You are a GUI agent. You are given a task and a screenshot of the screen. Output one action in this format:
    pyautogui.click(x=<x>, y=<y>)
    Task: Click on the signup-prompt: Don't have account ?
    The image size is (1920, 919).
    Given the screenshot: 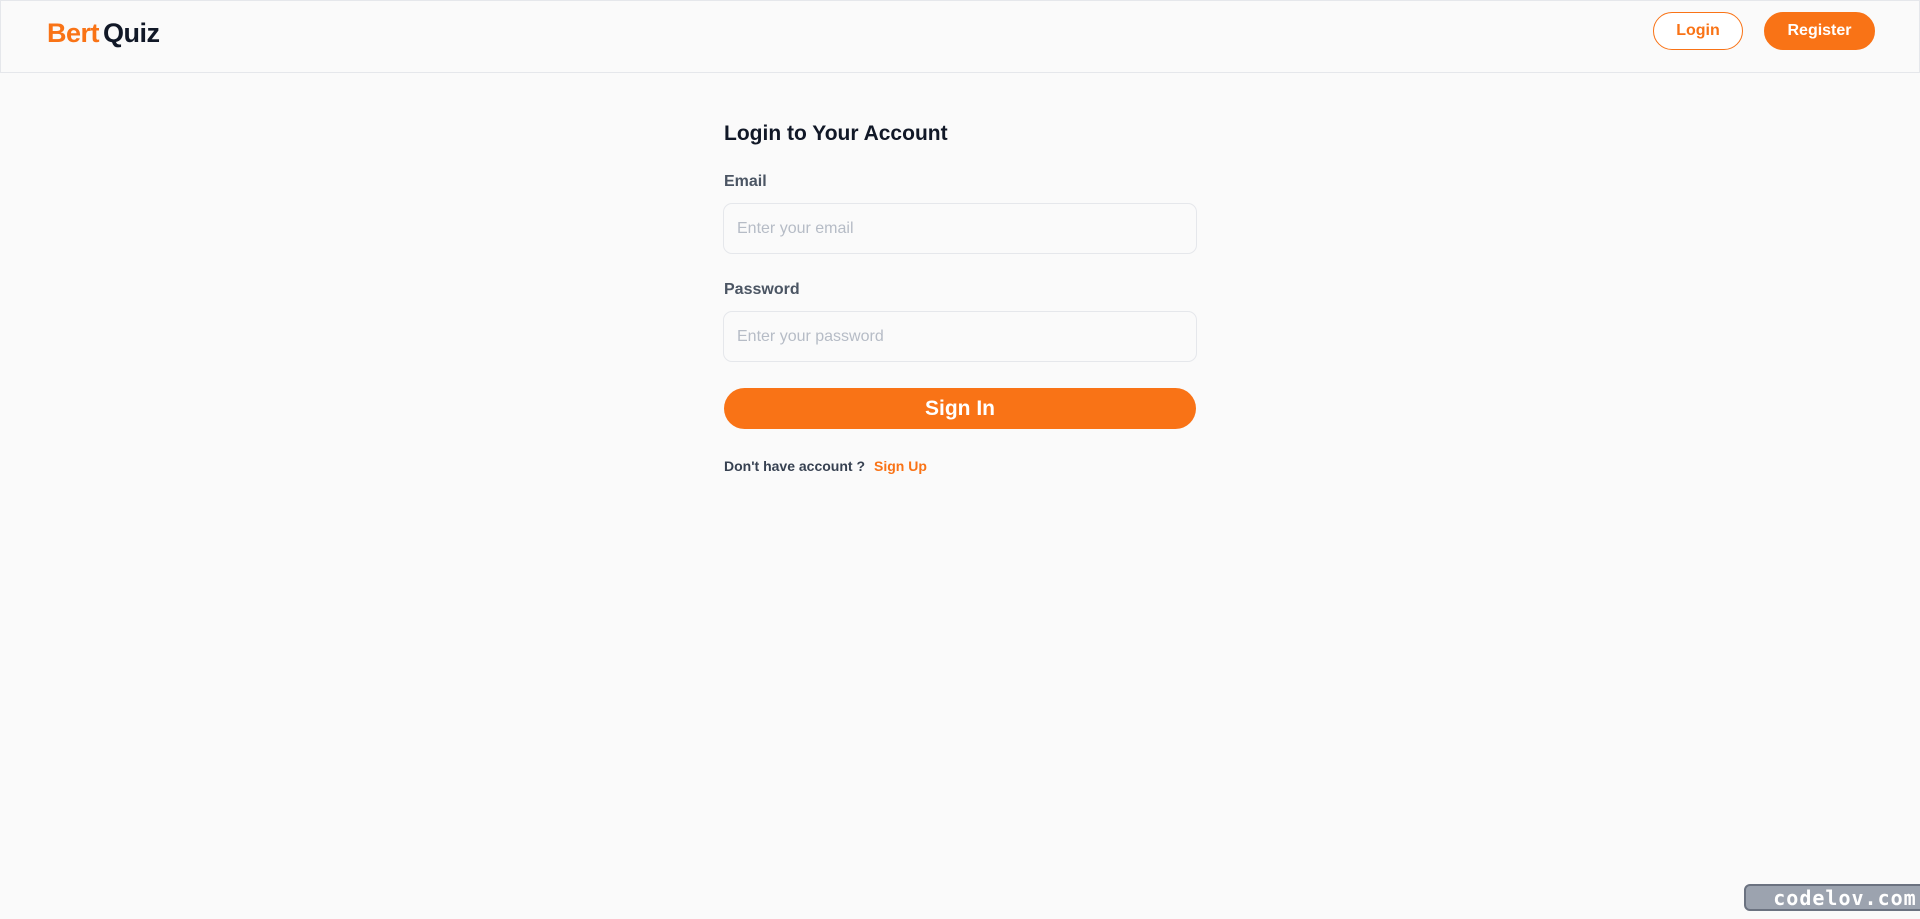 What is the action you would take?
    pyautogui.click(x=795, y=466)
    